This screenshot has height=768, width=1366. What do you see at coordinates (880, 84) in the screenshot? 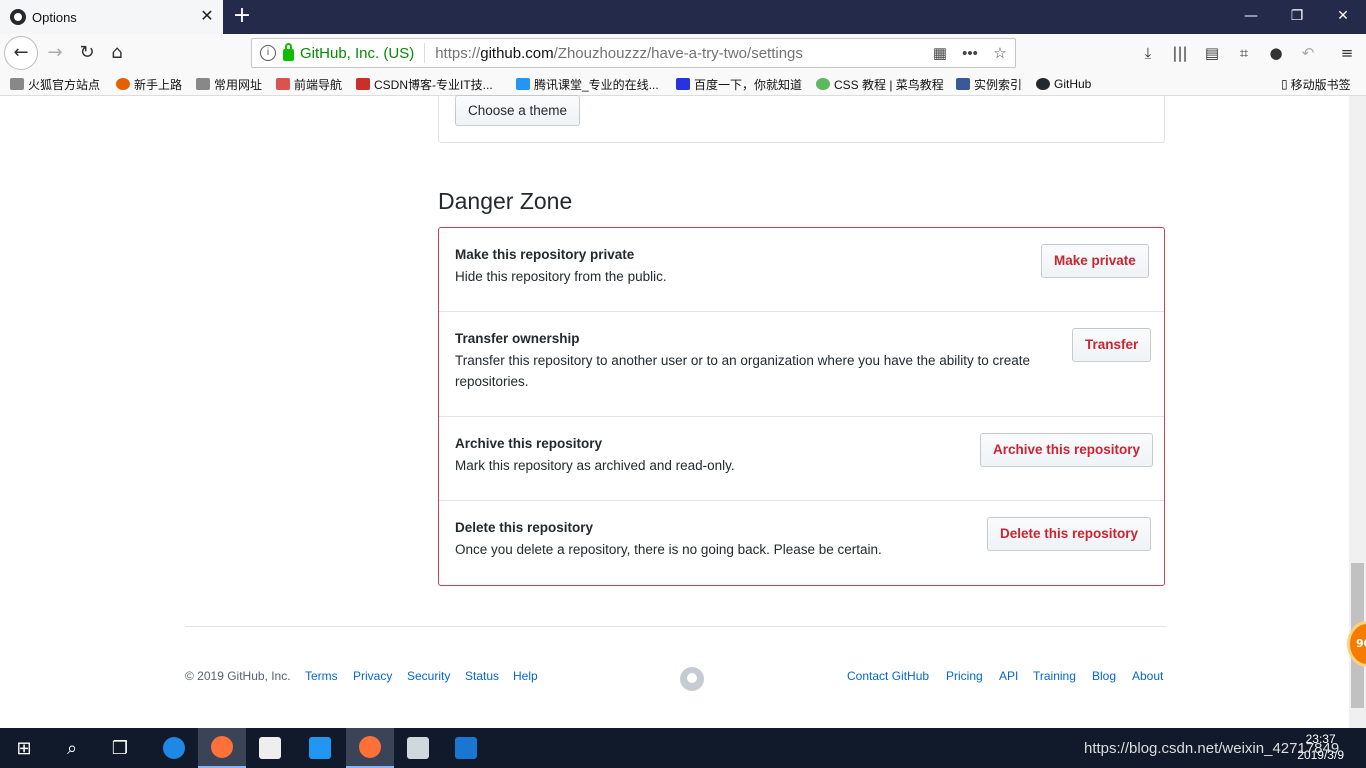
I see `bookmark-item: CSS 教程 | 菜鸟教程` at bounding box center [880, 84].